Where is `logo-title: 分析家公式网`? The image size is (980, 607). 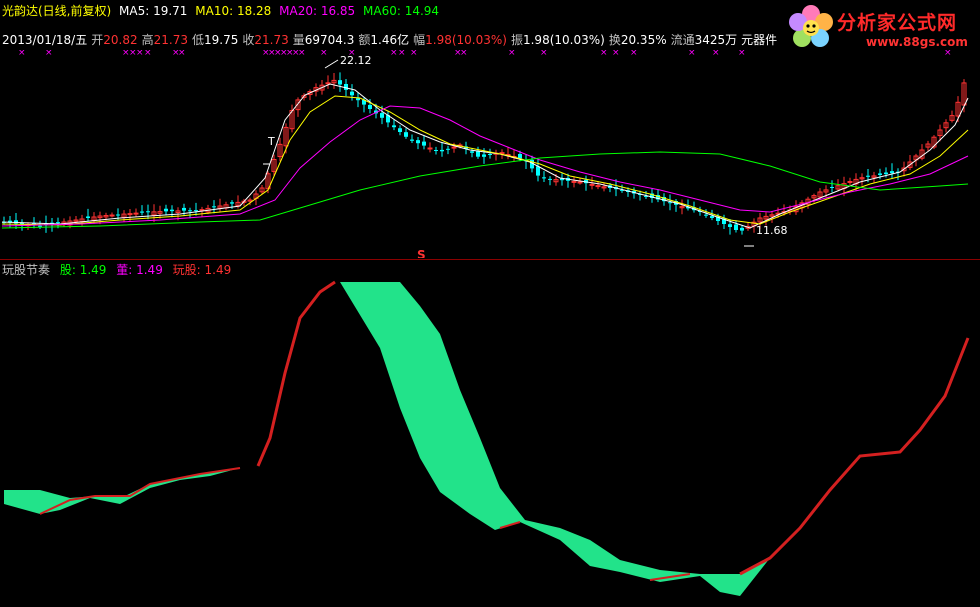
logo-title: 分析家公式网 is located at coordinates (897, 23).